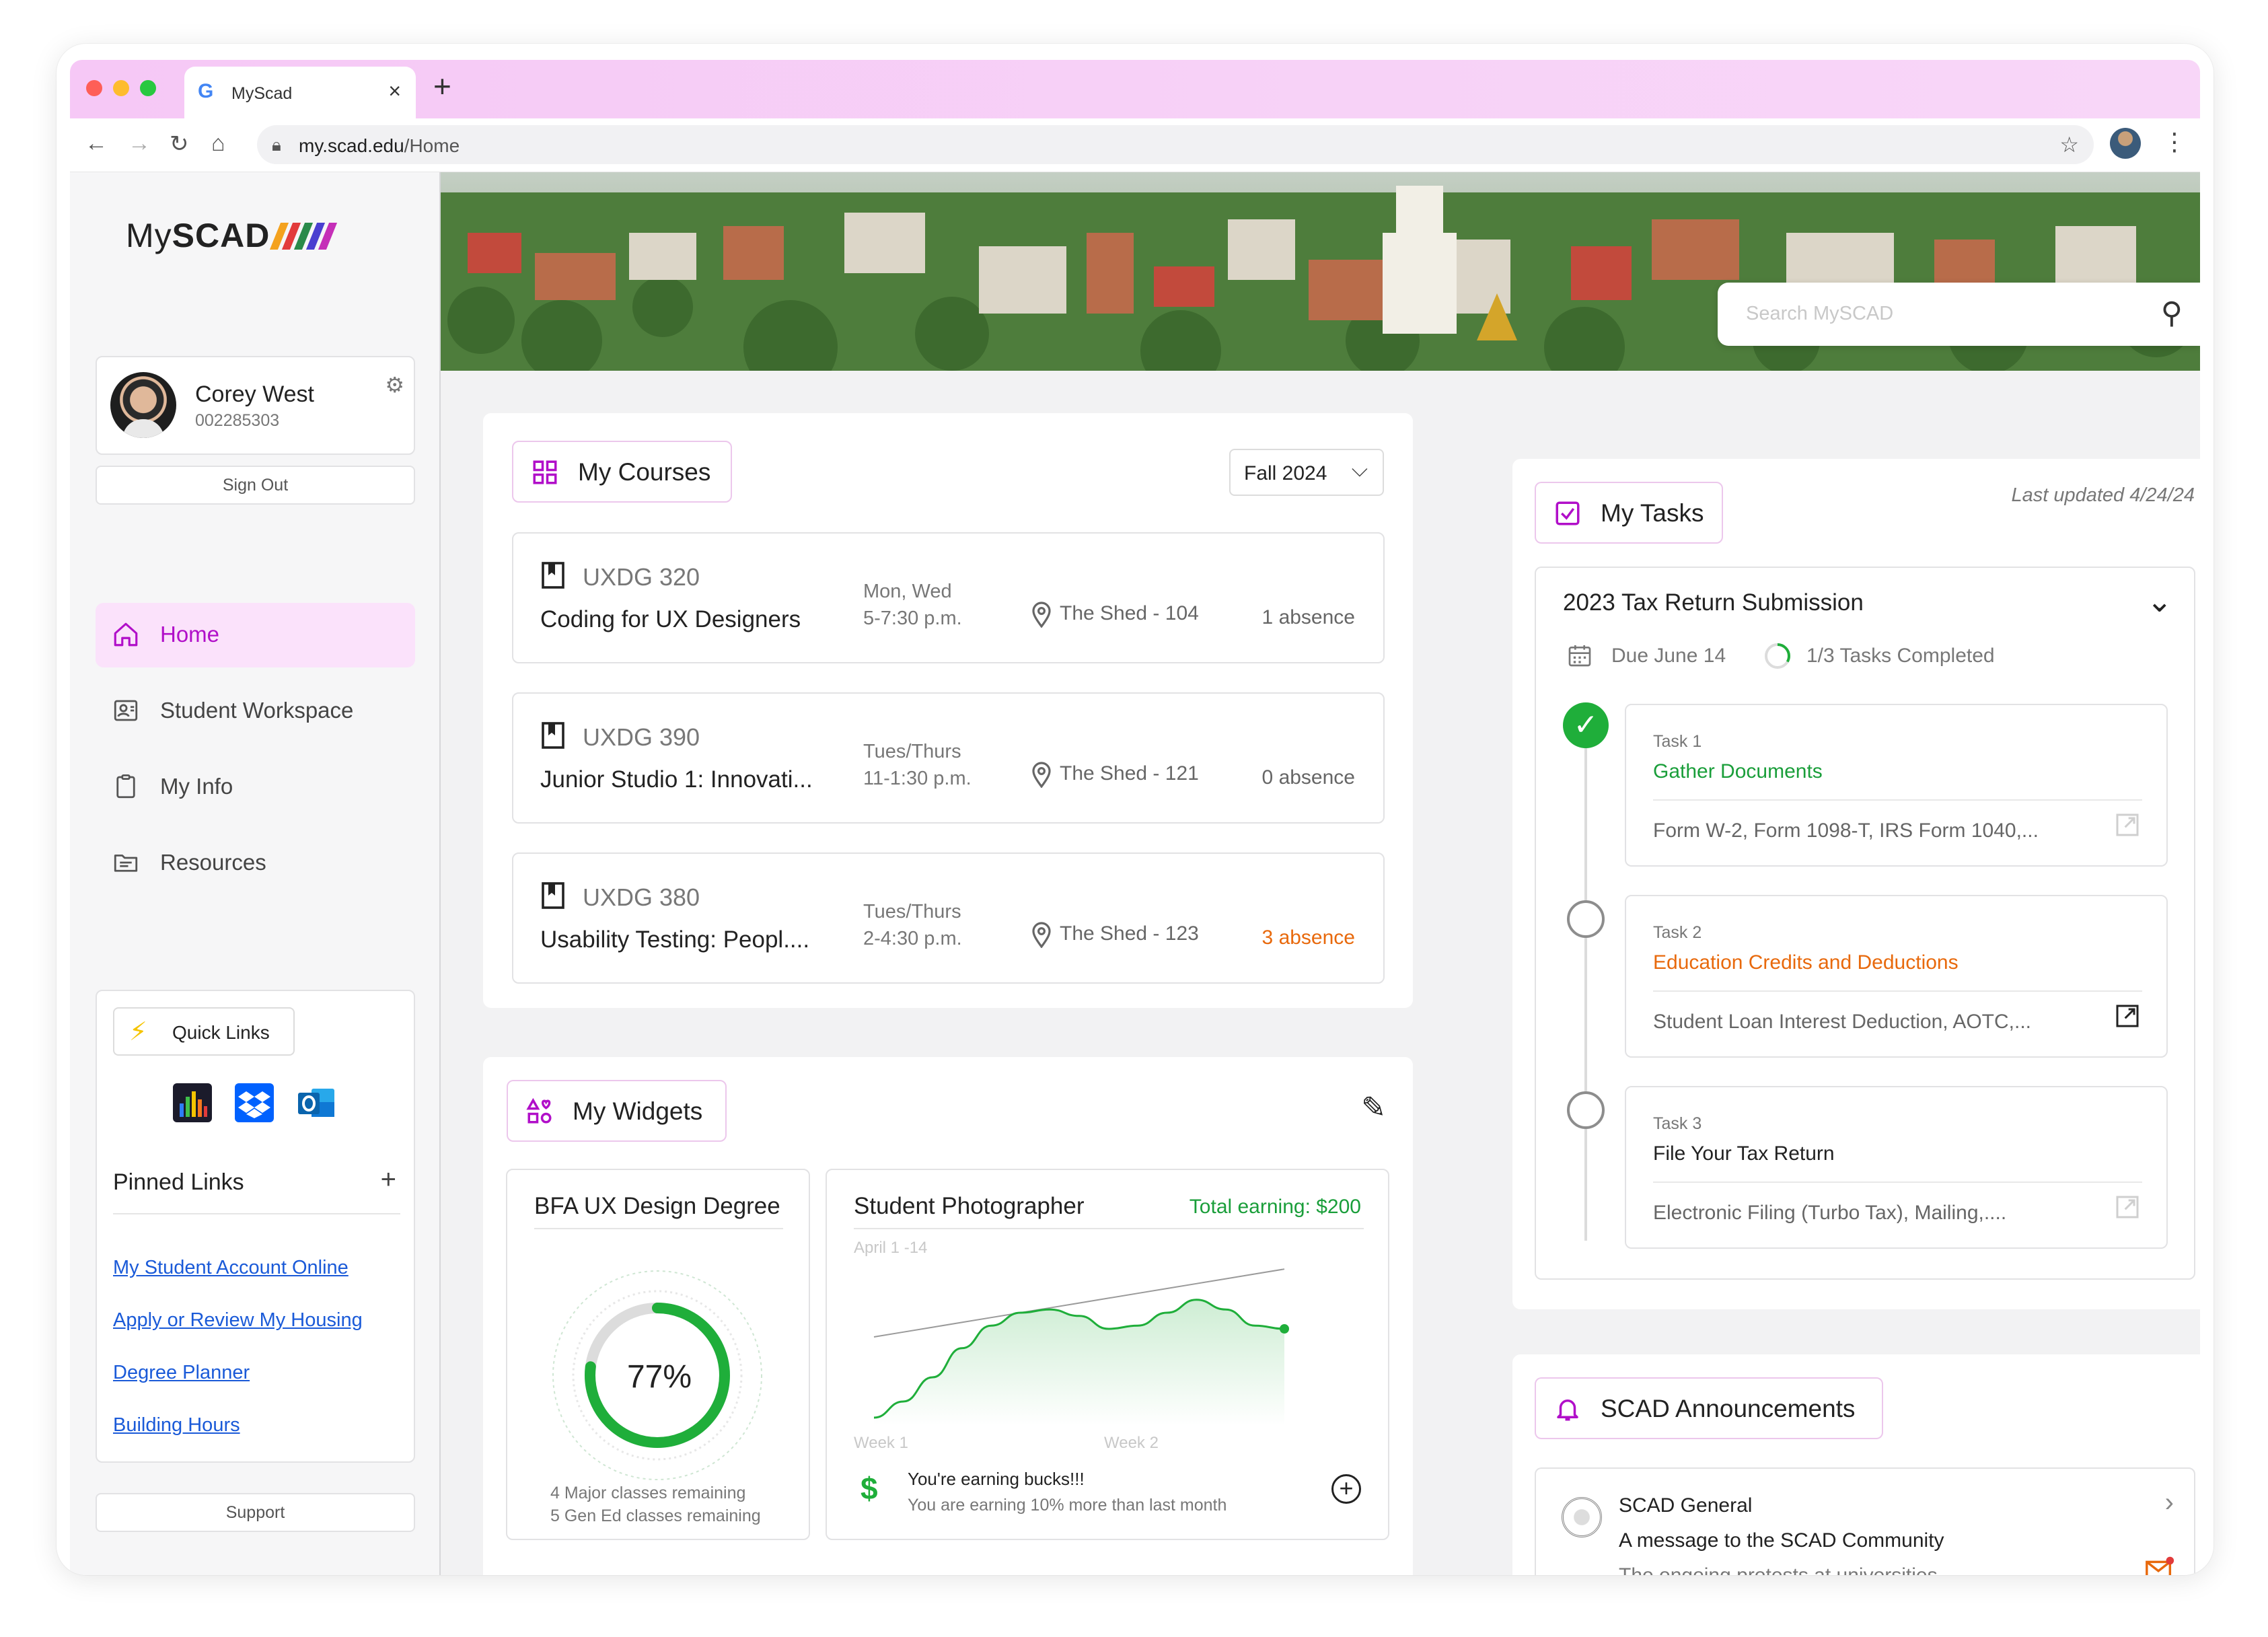 This screenshot has height=1637, width=2268. Describe the element at coordinates (659, 1377) in the screenshot. I see `degree-percent: 77%` at that location.